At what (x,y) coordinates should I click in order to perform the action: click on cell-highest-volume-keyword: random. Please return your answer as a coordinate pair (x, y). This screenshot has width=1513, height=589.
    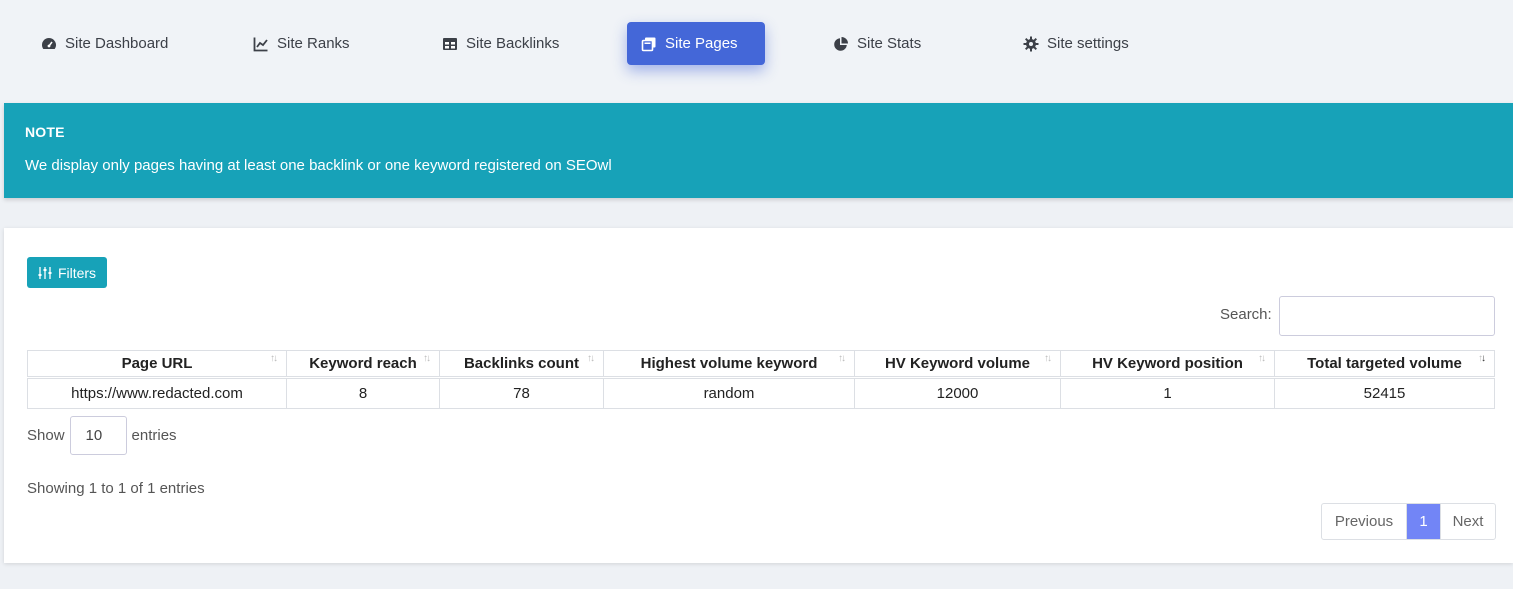
    Looking at the image, I should click on (729, 393).